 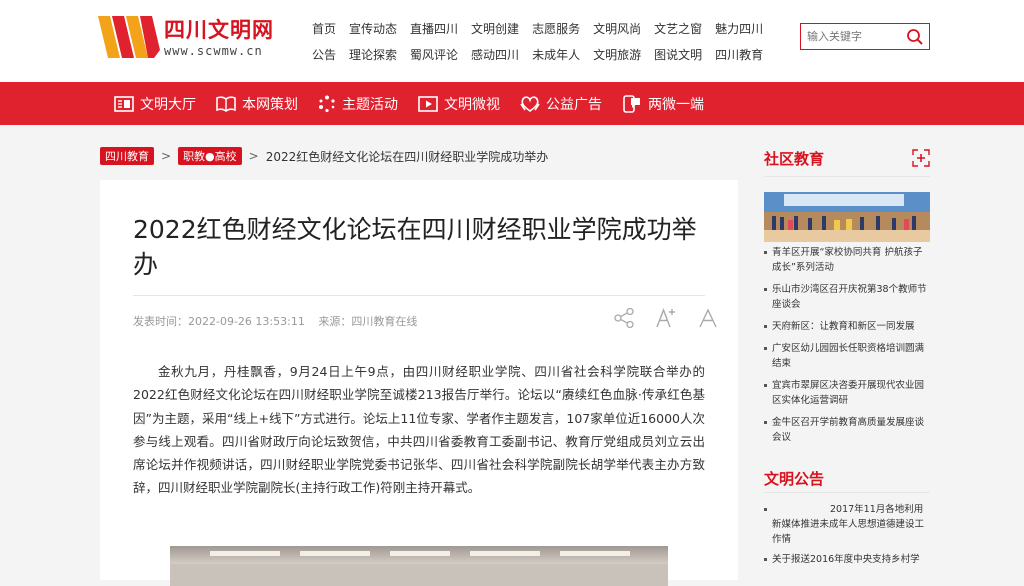 I want to click on logo-url: www.scwmw.cn, so click(x=213, y=51).